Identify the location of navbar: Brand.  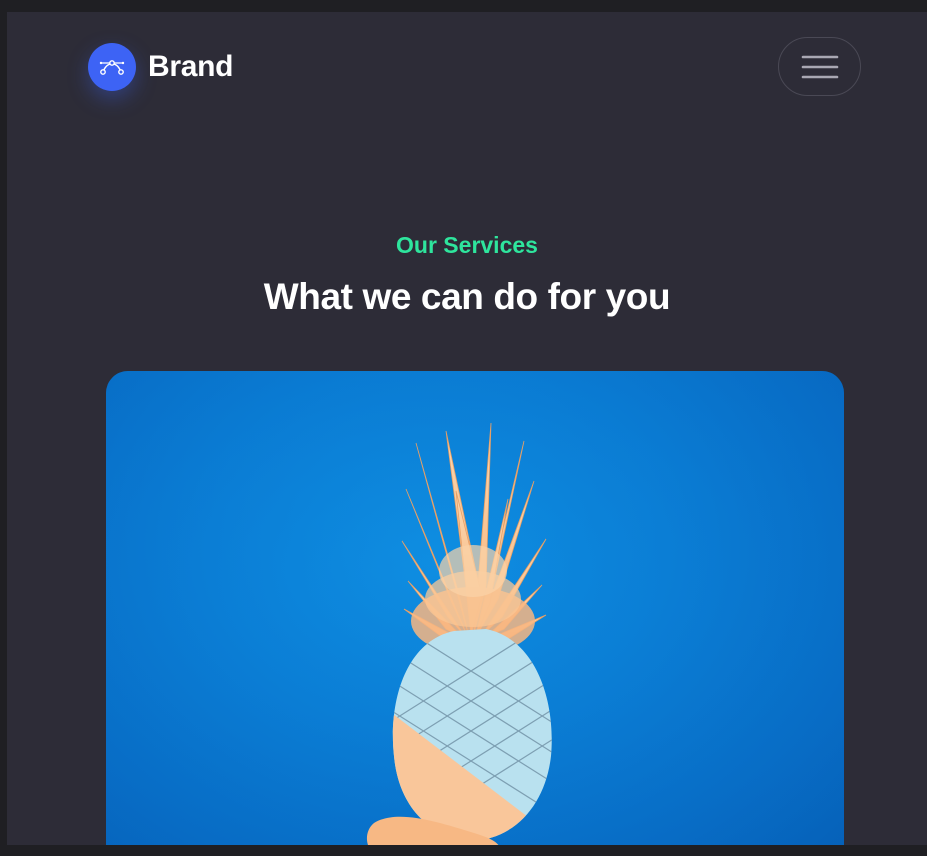
(467, 68).